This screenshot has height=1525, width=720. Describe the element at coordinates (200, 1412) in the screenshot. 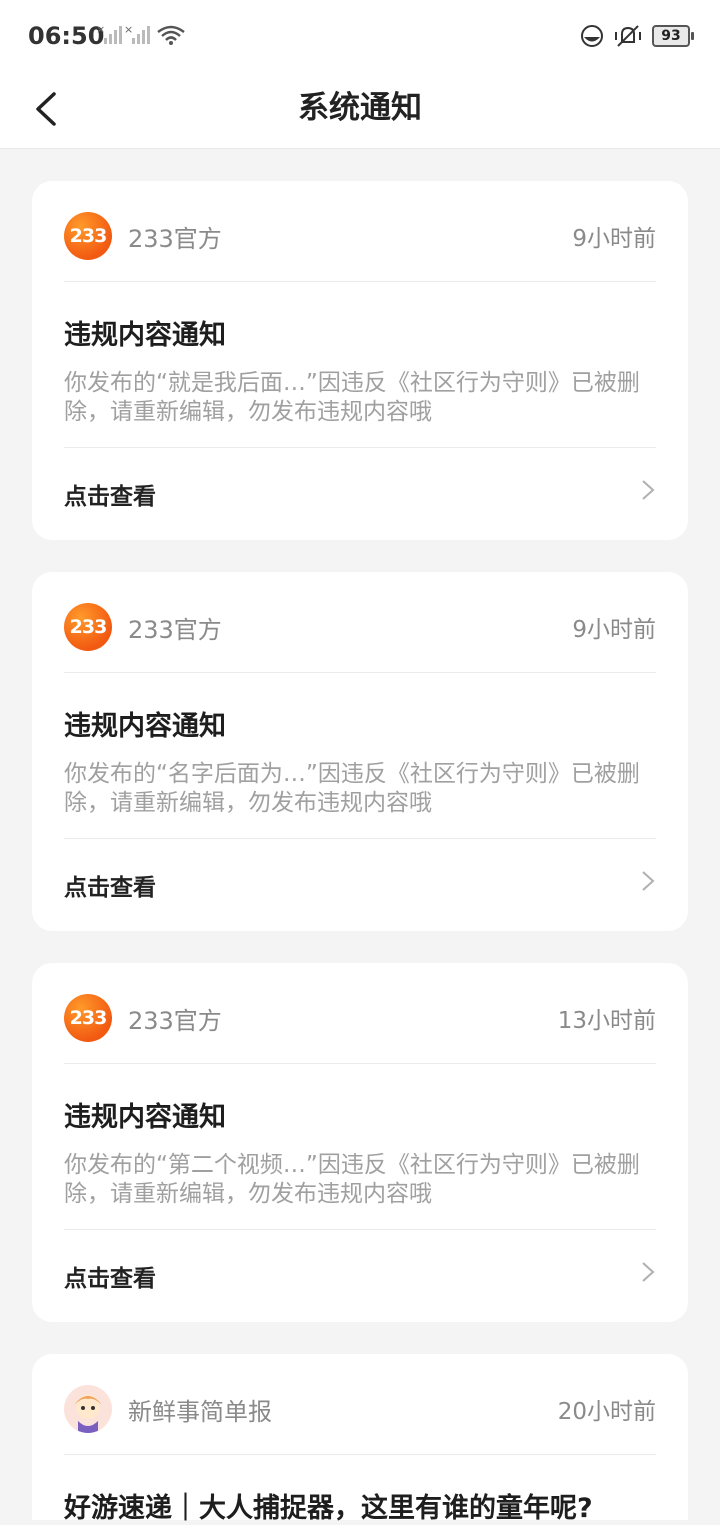

I see `notification-source: 新鲜事简单报` at that location.